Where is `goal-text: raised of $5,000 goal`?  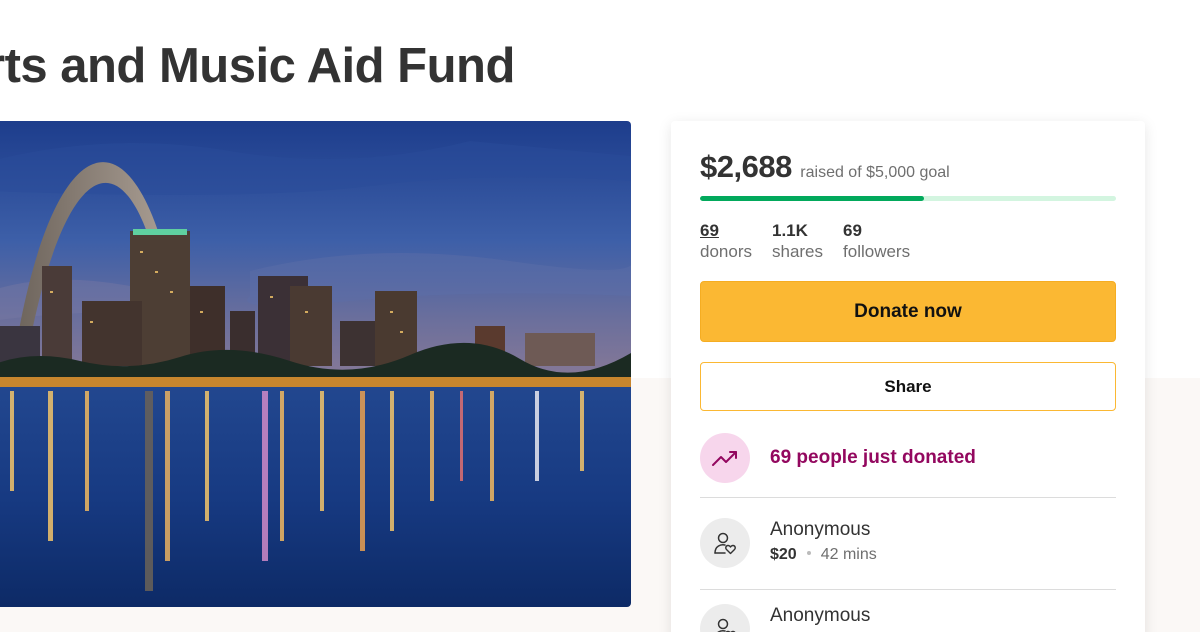
goal-text: raised of $5,000 goal is located at coordinates (875, 172).